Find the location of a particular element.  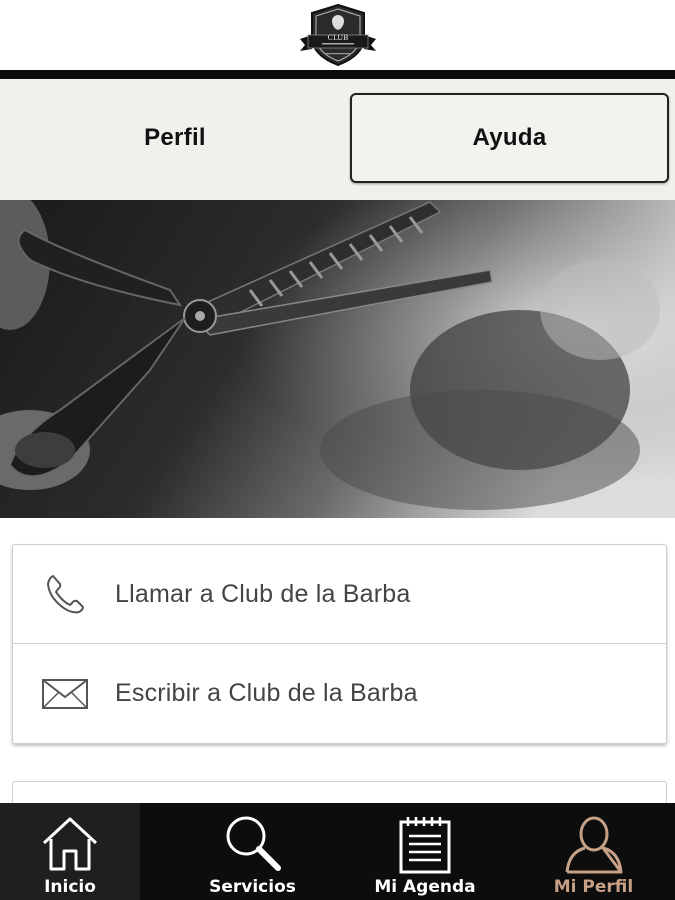

nav-mi-perfil: Mi Perfil is located at coordinates (593, 851).